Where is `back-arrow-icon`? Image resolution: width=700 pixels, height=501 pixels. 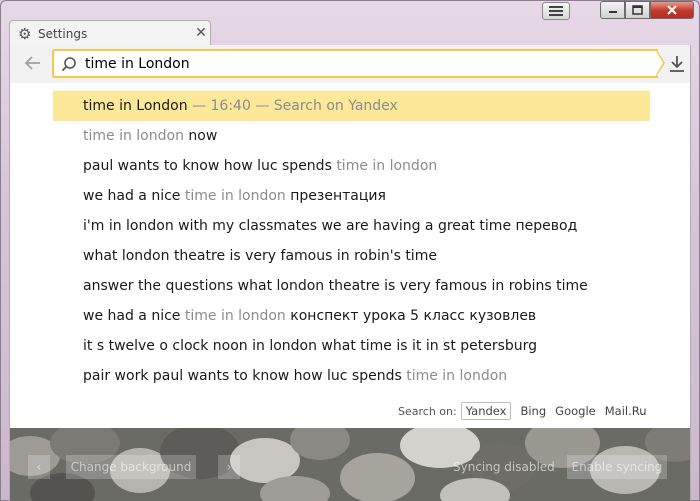
back-arrow-icon is located at coordinates (34, 64).